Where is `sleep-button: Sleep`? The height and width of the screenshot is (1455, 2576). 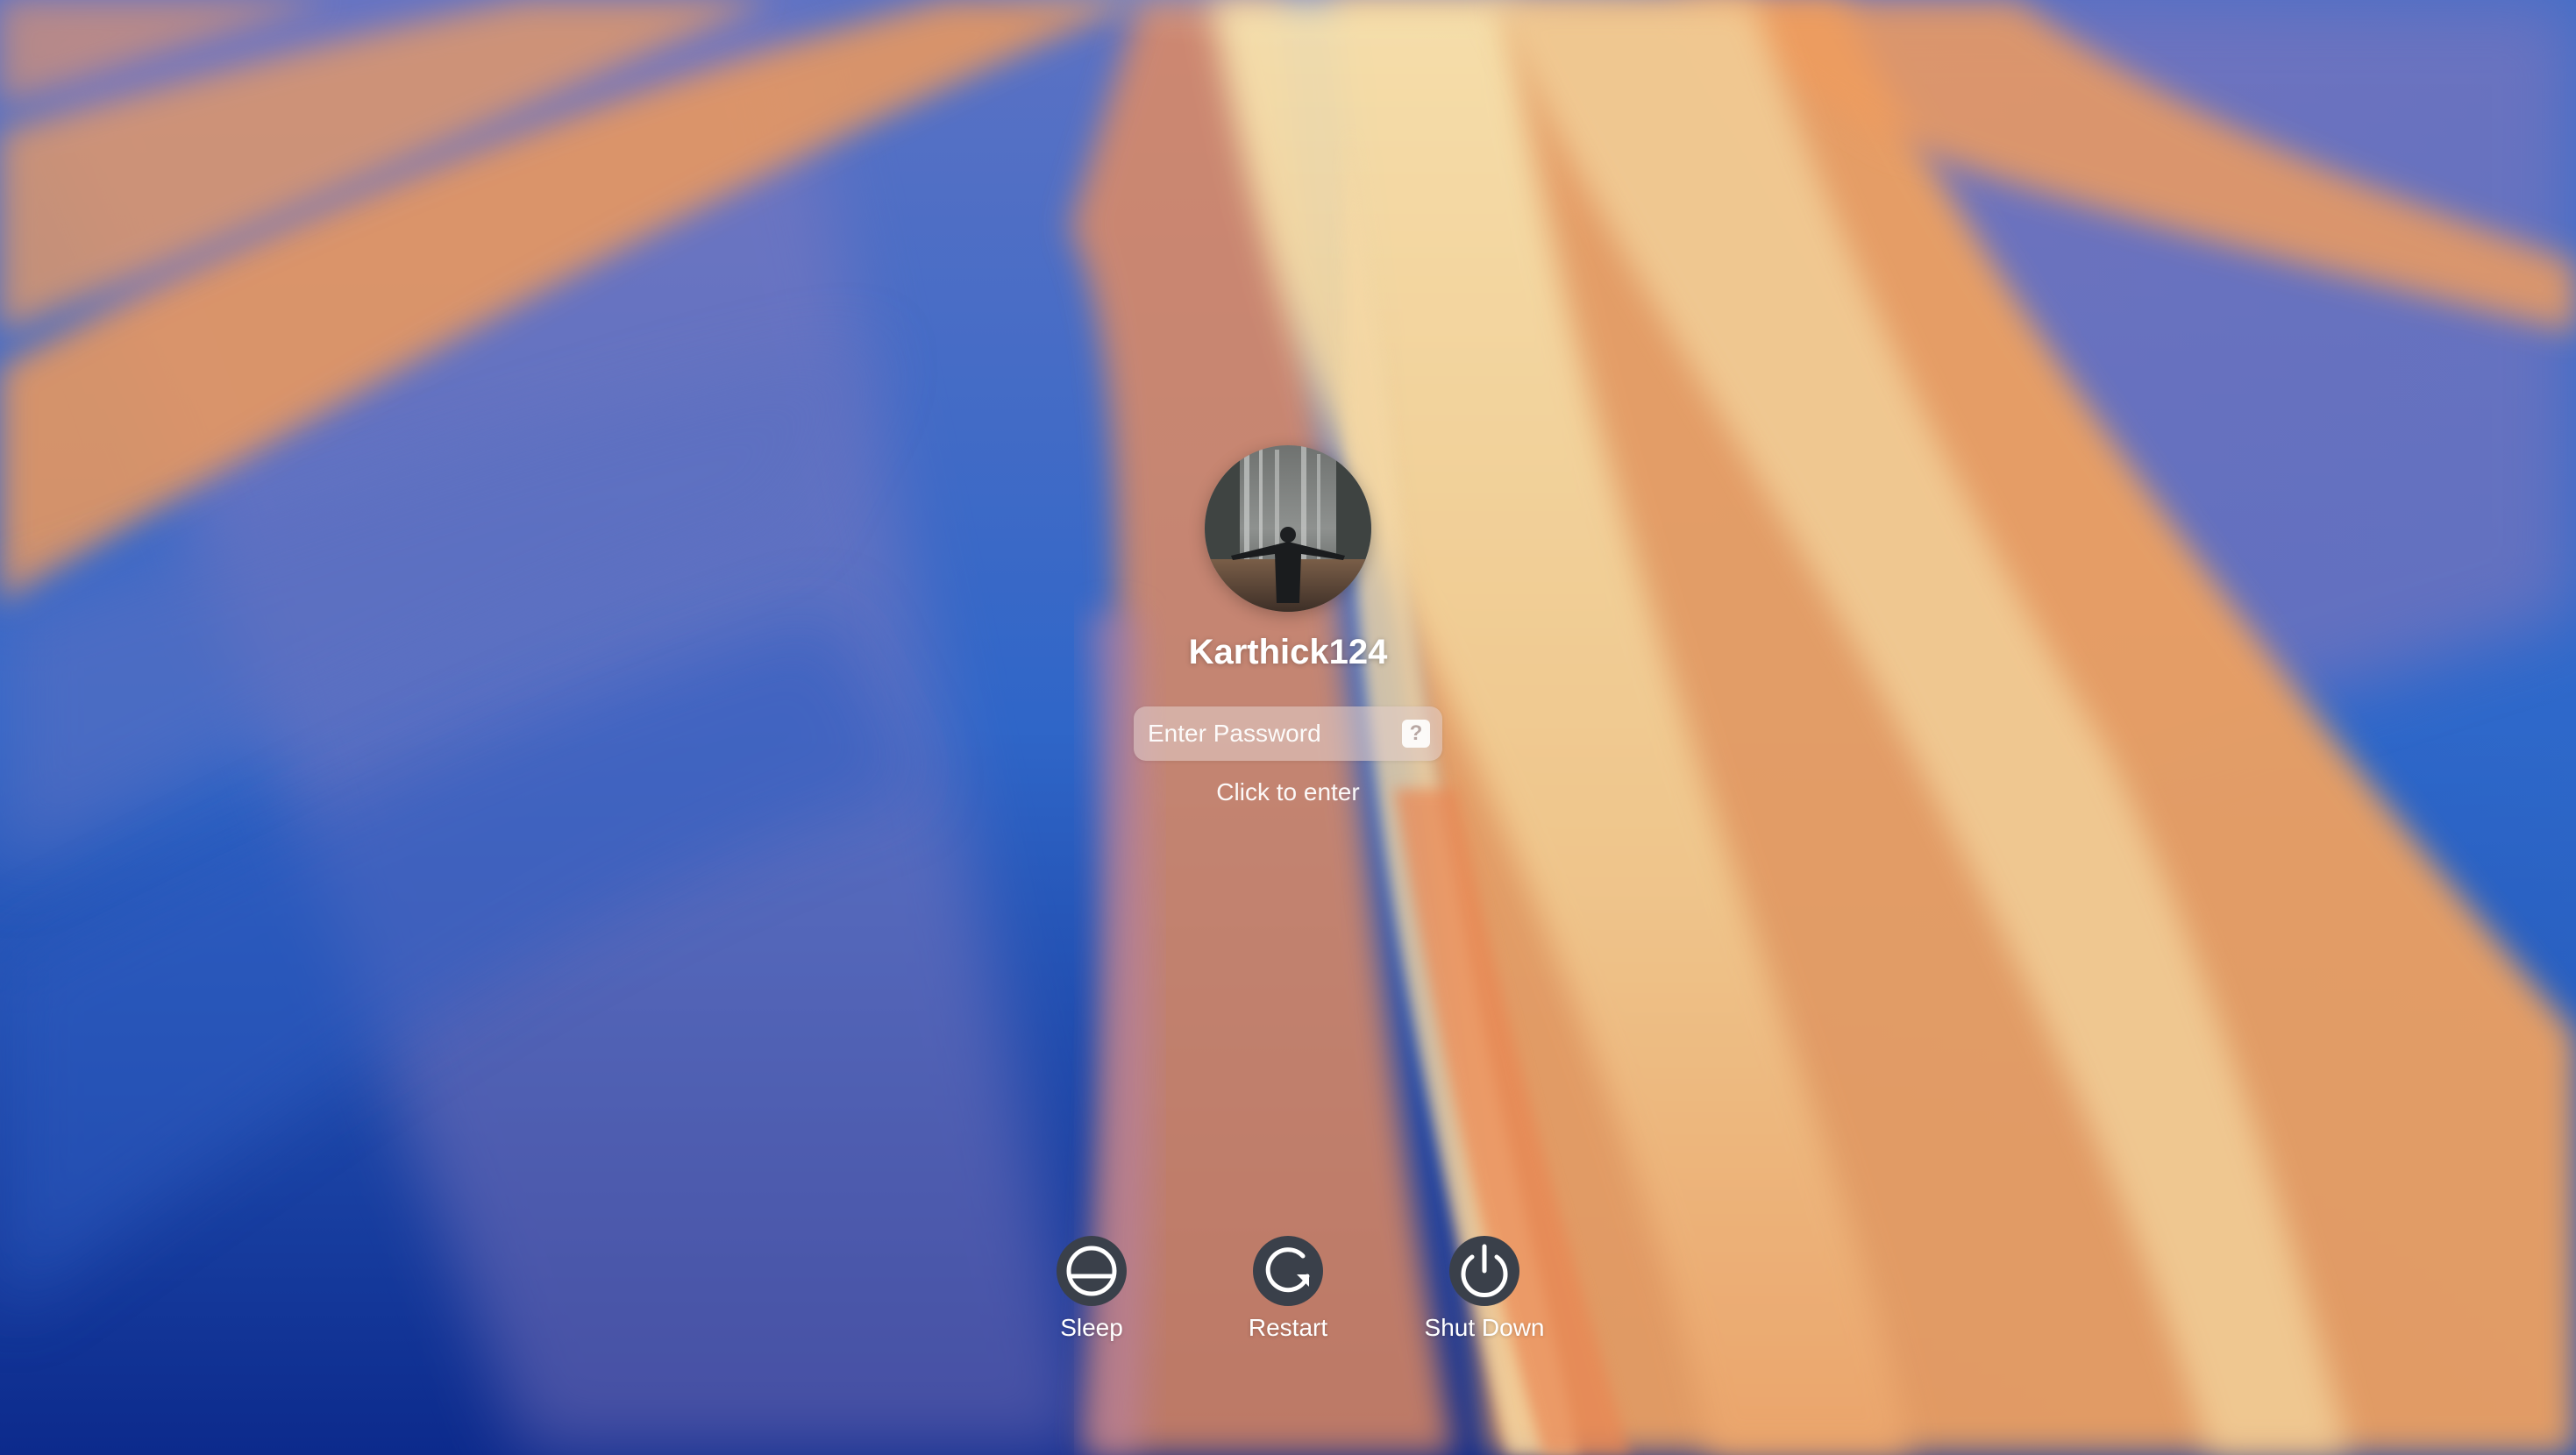 sleep-button: Sleep is located at coordinates (1091, 1290).